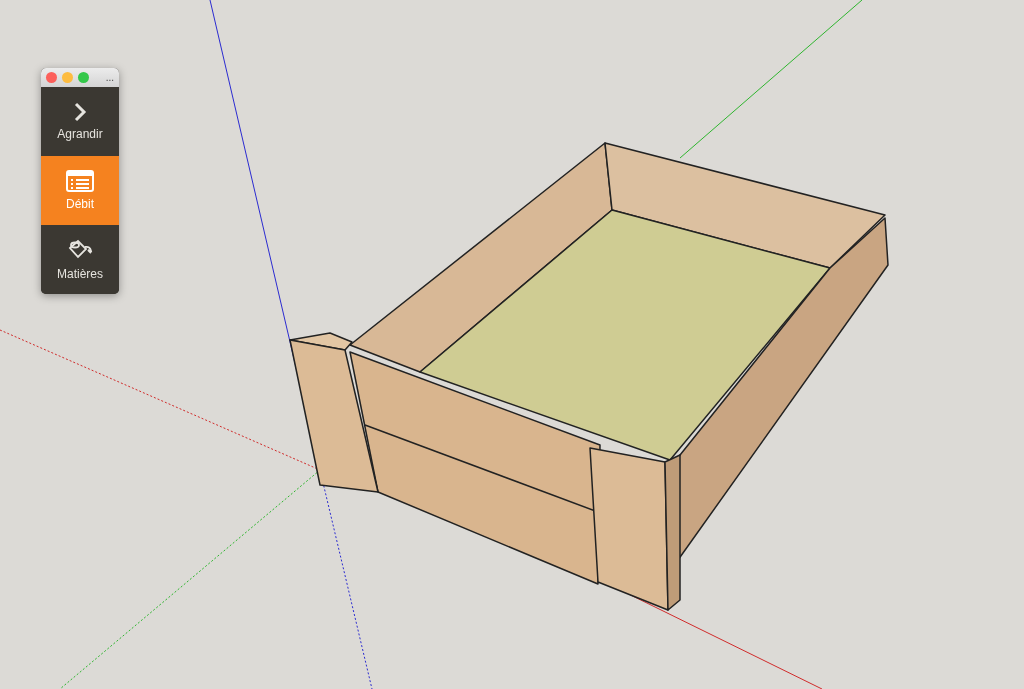 The width and height of the screenshot is (1024, 689). I want to click on chevron-right-icon, so click(80, 112).